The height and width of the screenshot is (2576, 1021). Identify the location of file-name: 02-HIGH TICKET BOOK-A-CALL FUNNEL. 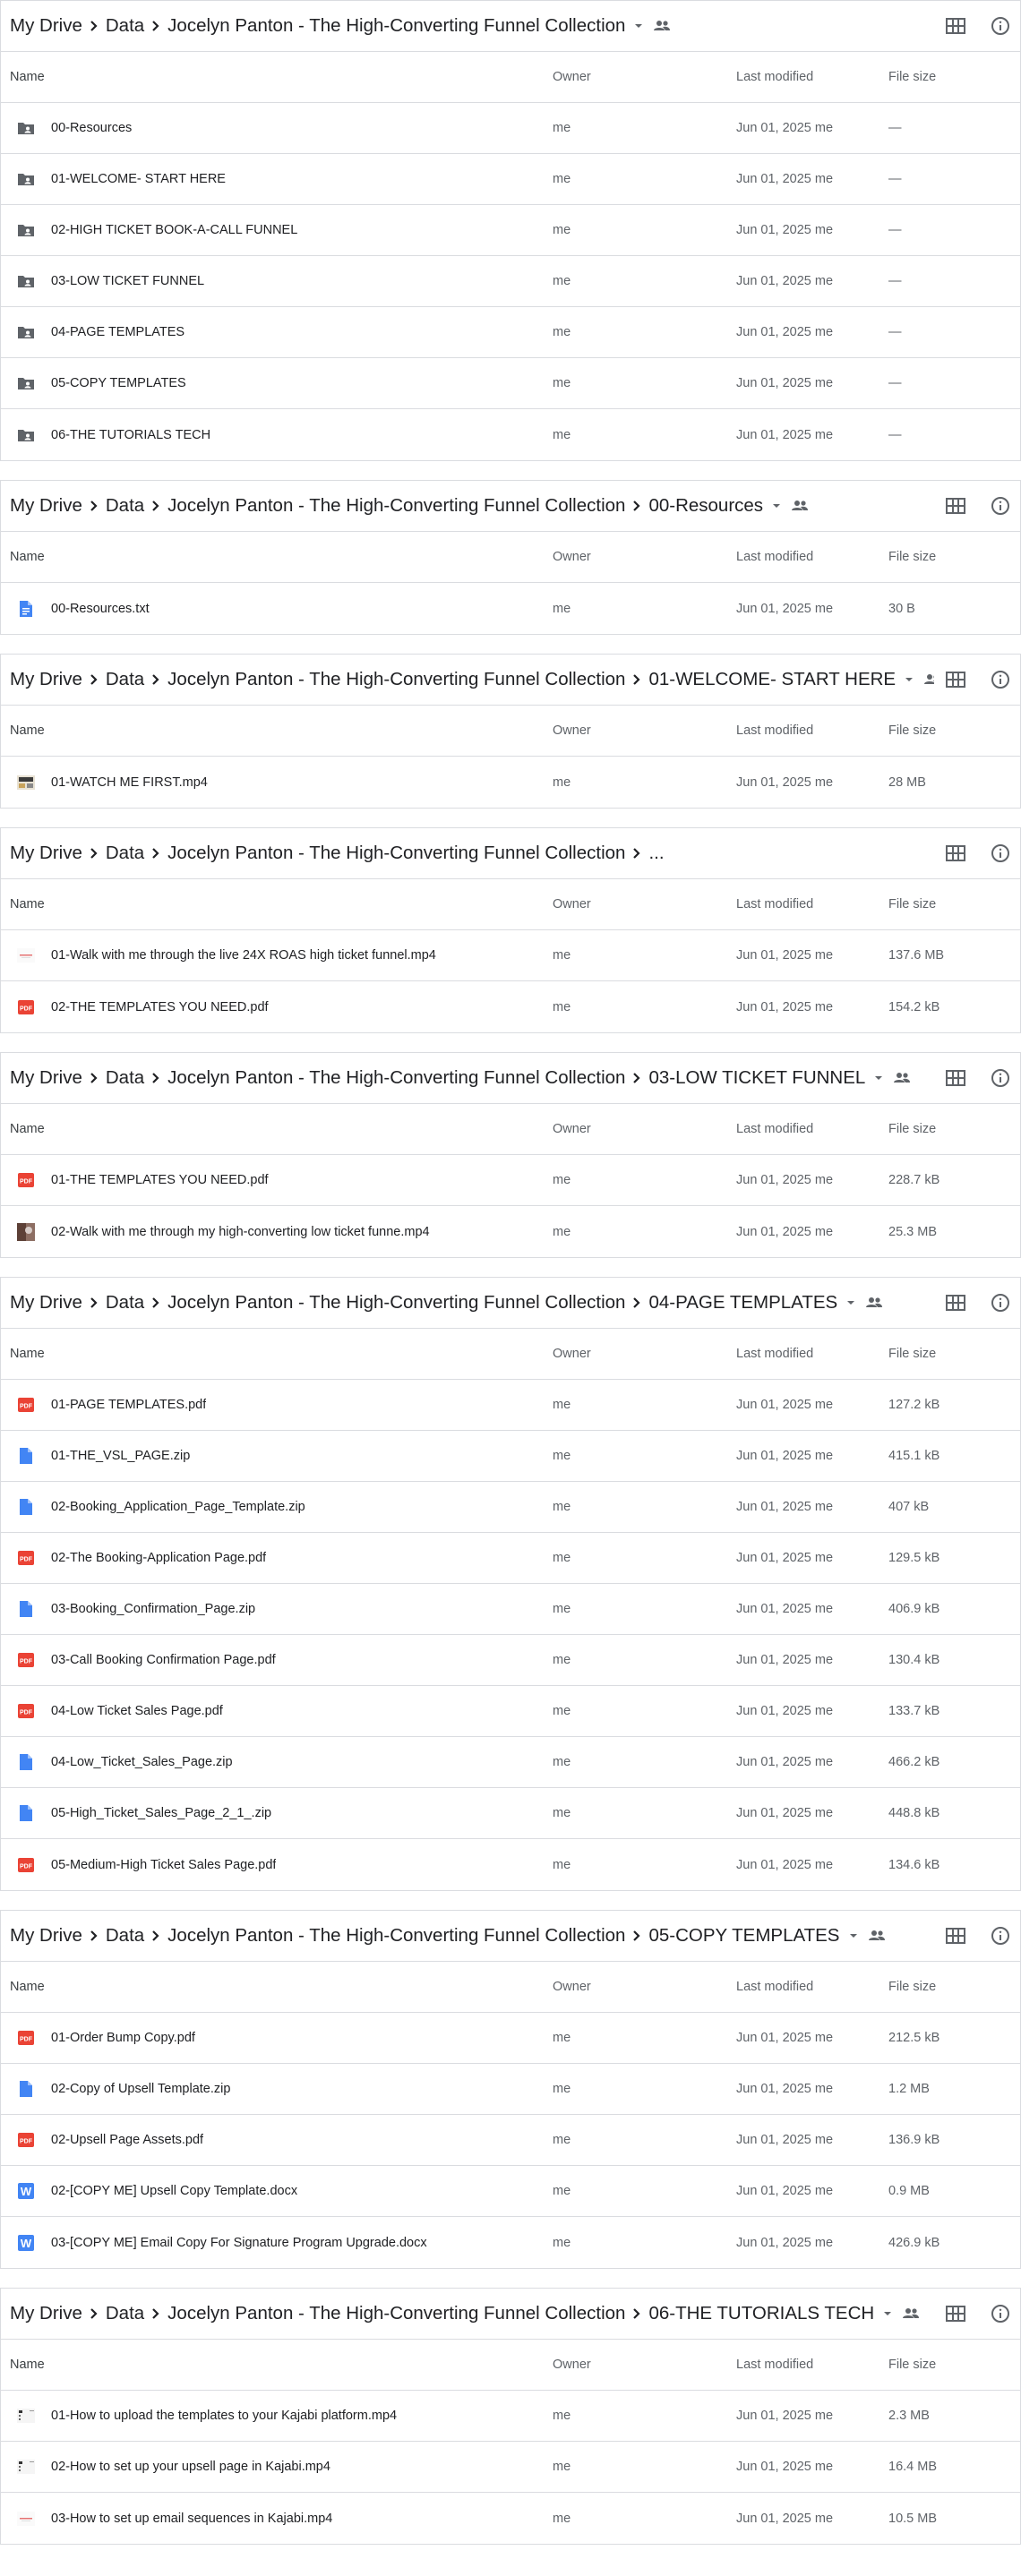
(174, 230).